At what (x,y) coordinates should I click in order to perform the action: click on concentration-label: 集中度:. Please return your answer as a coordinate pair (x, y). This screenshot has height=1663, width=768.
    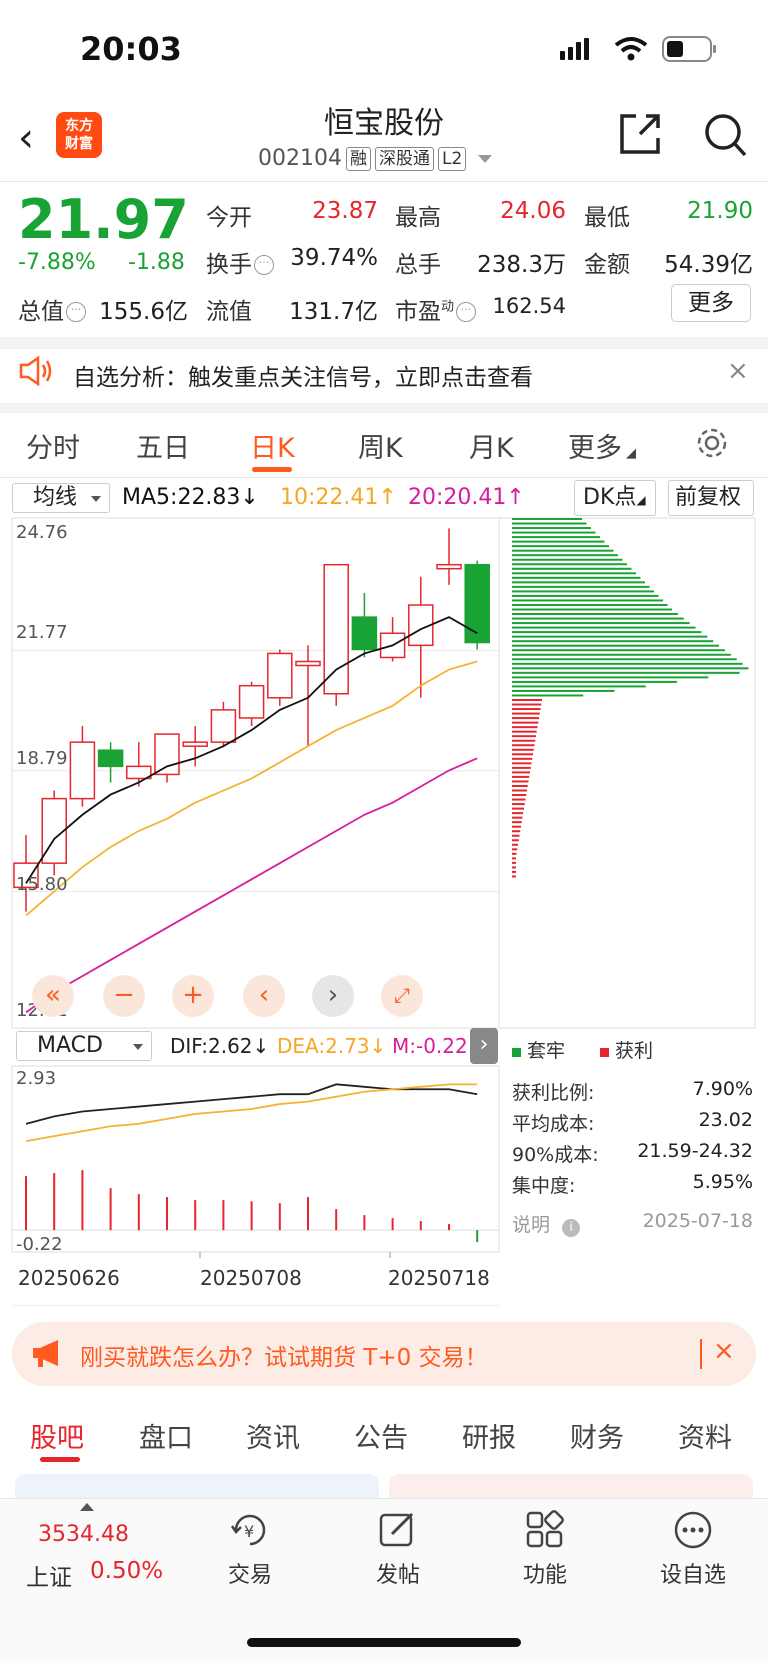
    Looking at the image, I should click on (544, 1186).